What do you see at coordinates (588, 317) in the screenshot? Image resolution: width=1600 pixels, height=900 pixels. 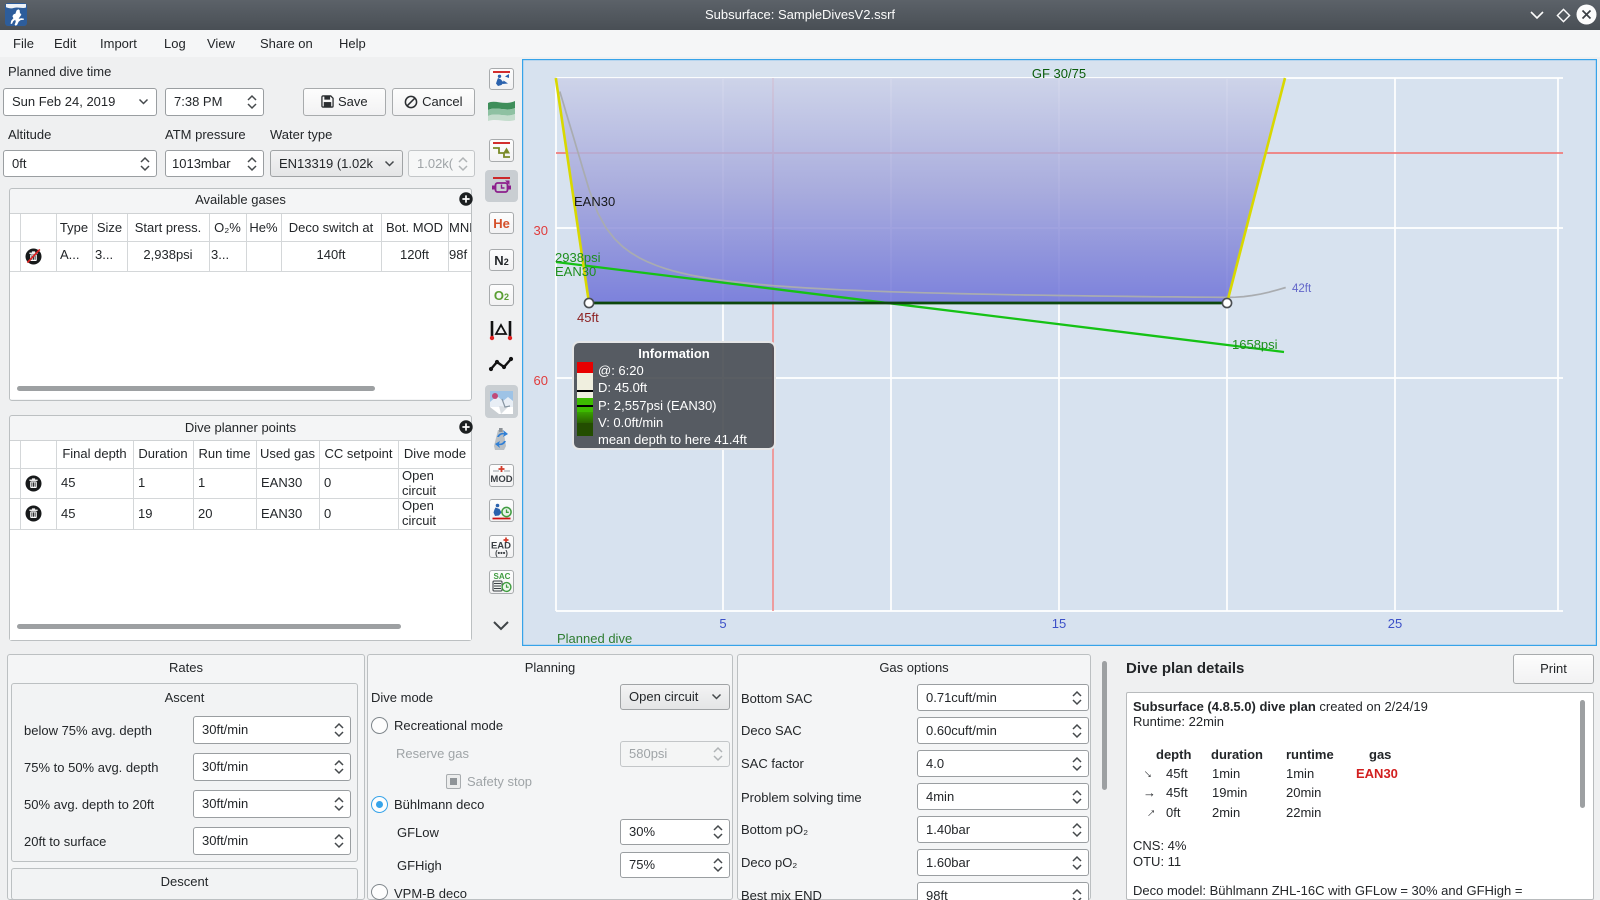 I see `svg-text: 45ft` at bounding box center [588, 317].